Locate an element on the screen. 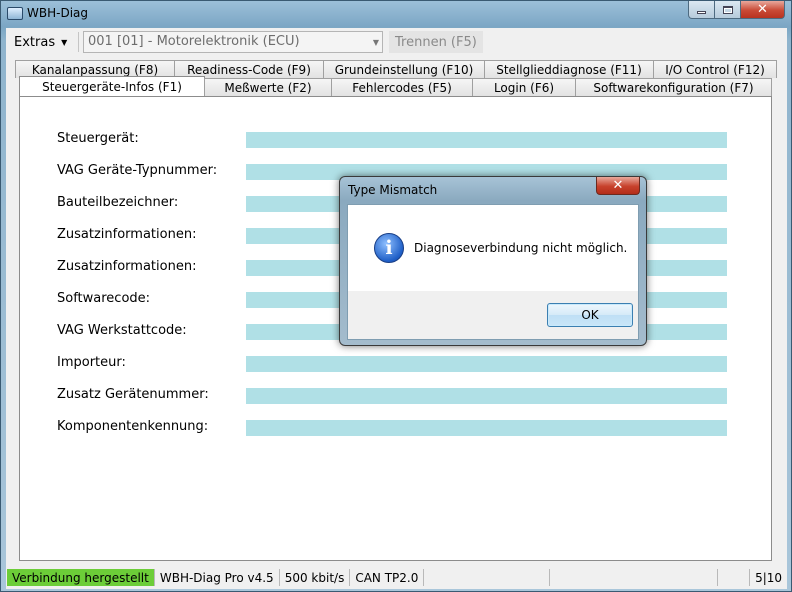 This screenshot has height=592, width=792. extras-menu-button: Extras ▼ is located at coordinates (40, 42).